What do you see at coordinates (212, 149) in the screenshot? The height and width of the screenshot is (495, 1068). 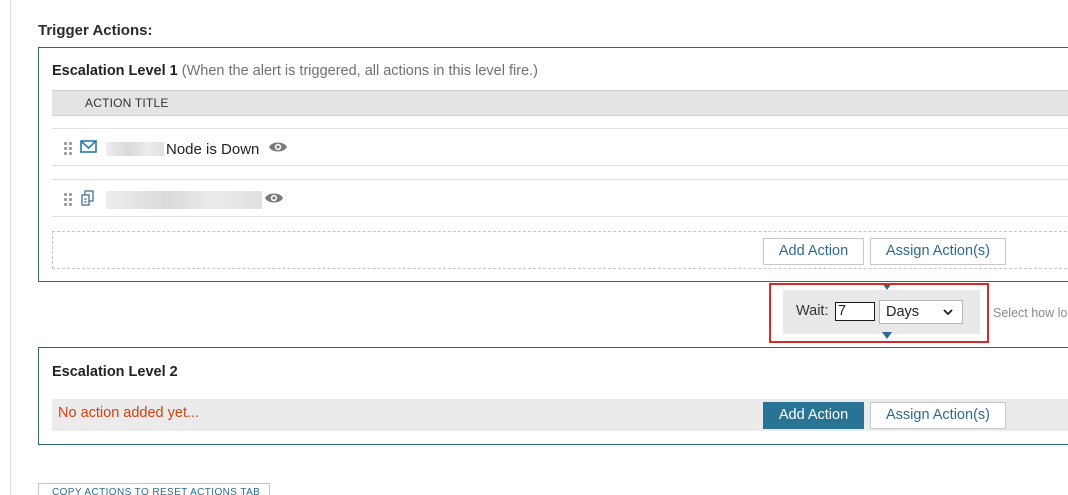 I see `action-title: Node is Down` at bounding box center [212, 149].